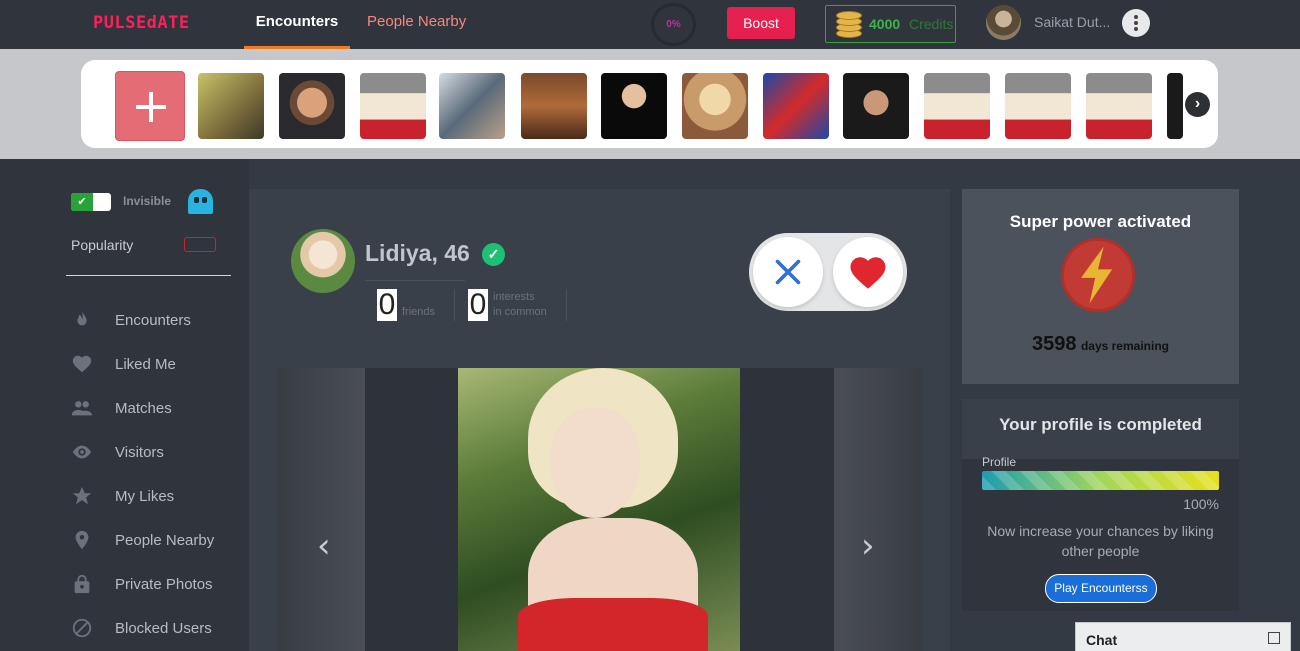 The width and height of the screenshot is (1300, 651). Describe the element at coordinates (82, 584) in the screenshot. I see `lock-icon` at that location.